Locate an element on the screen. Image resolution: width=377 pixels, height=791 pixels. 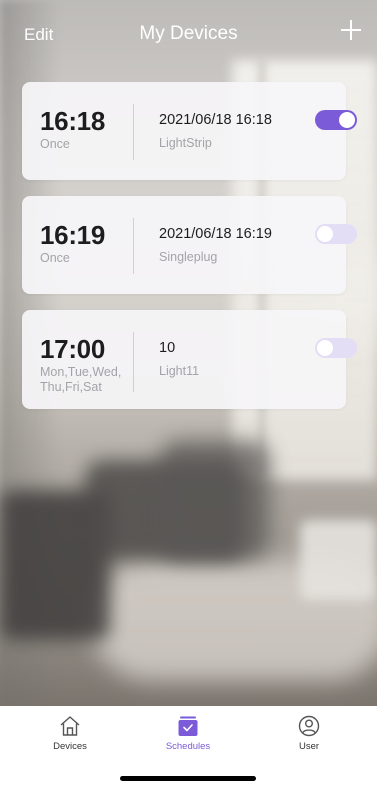
top-bar: Edit My Devices is located at coordinates (188, 35).